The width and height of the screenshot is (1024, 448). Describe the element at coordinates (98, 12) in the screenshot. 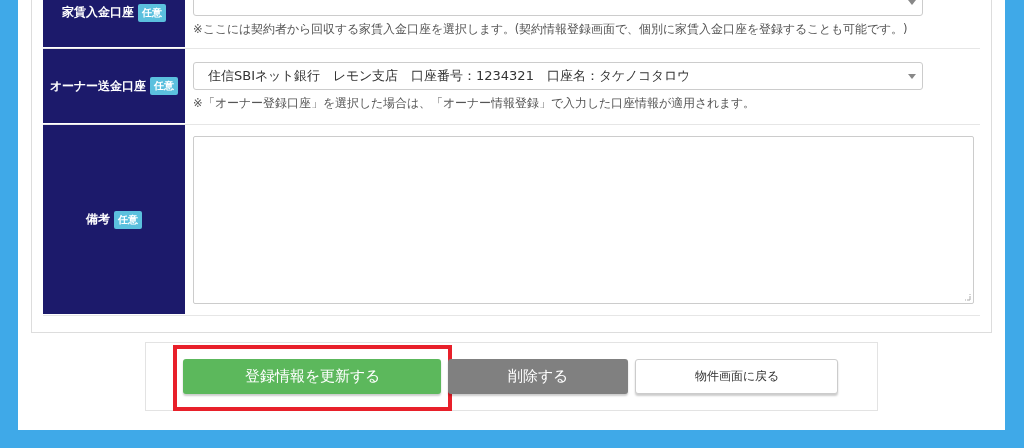

I see `field-label: 家賃入金口座` at that location.